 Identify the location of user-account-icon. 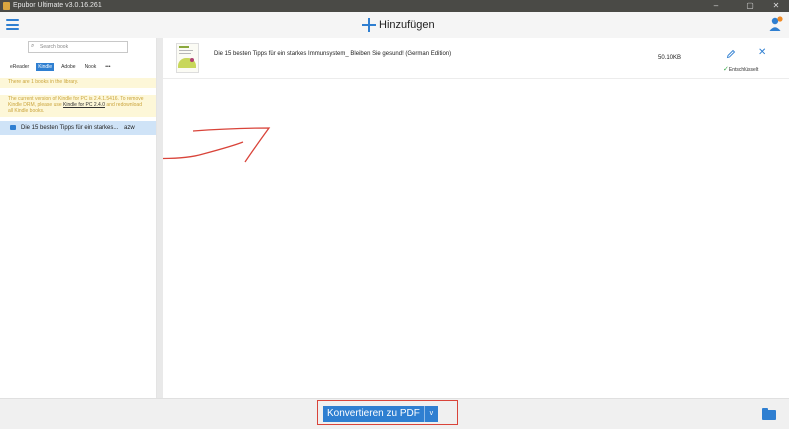
(776, 24).